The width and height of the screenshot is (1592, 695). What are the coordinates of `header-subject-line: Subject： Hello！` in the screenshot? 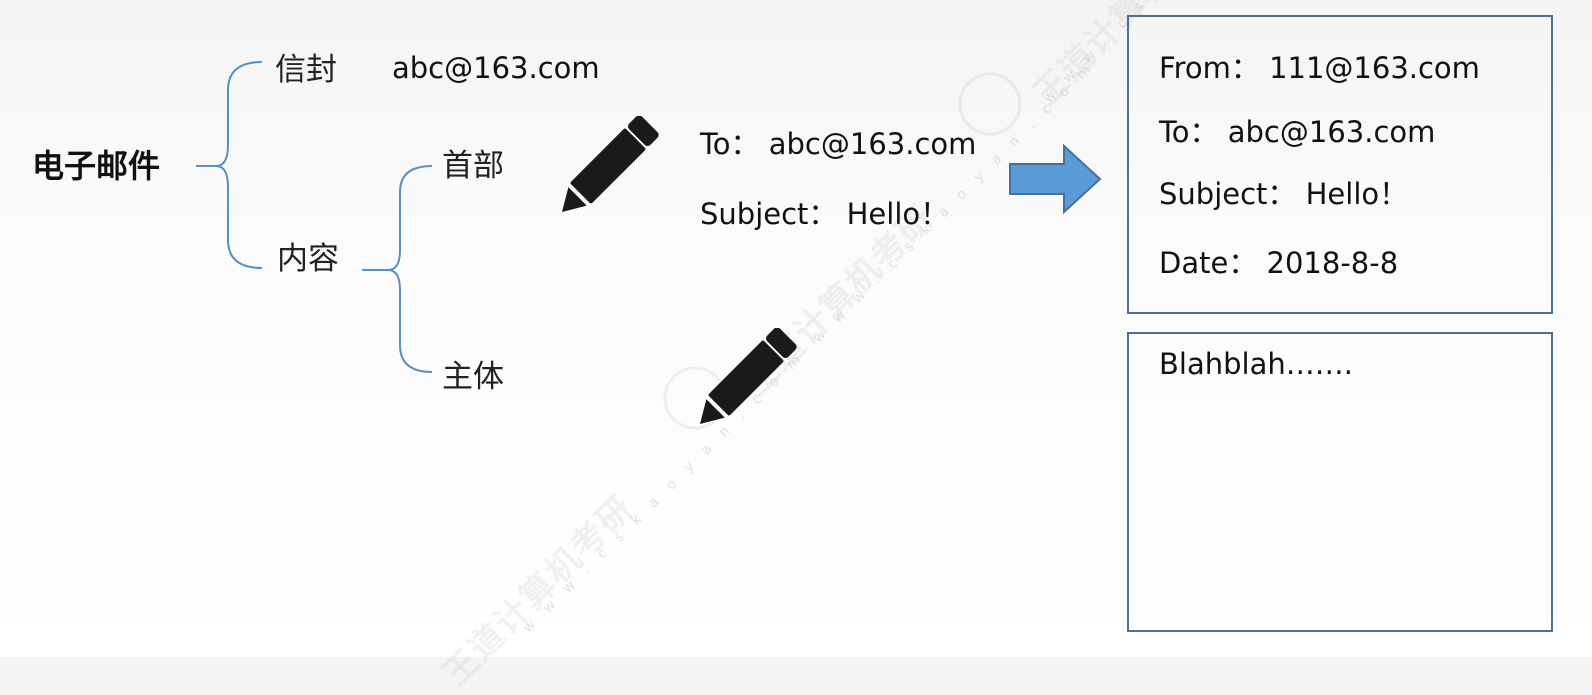 It's located at (825, 214).